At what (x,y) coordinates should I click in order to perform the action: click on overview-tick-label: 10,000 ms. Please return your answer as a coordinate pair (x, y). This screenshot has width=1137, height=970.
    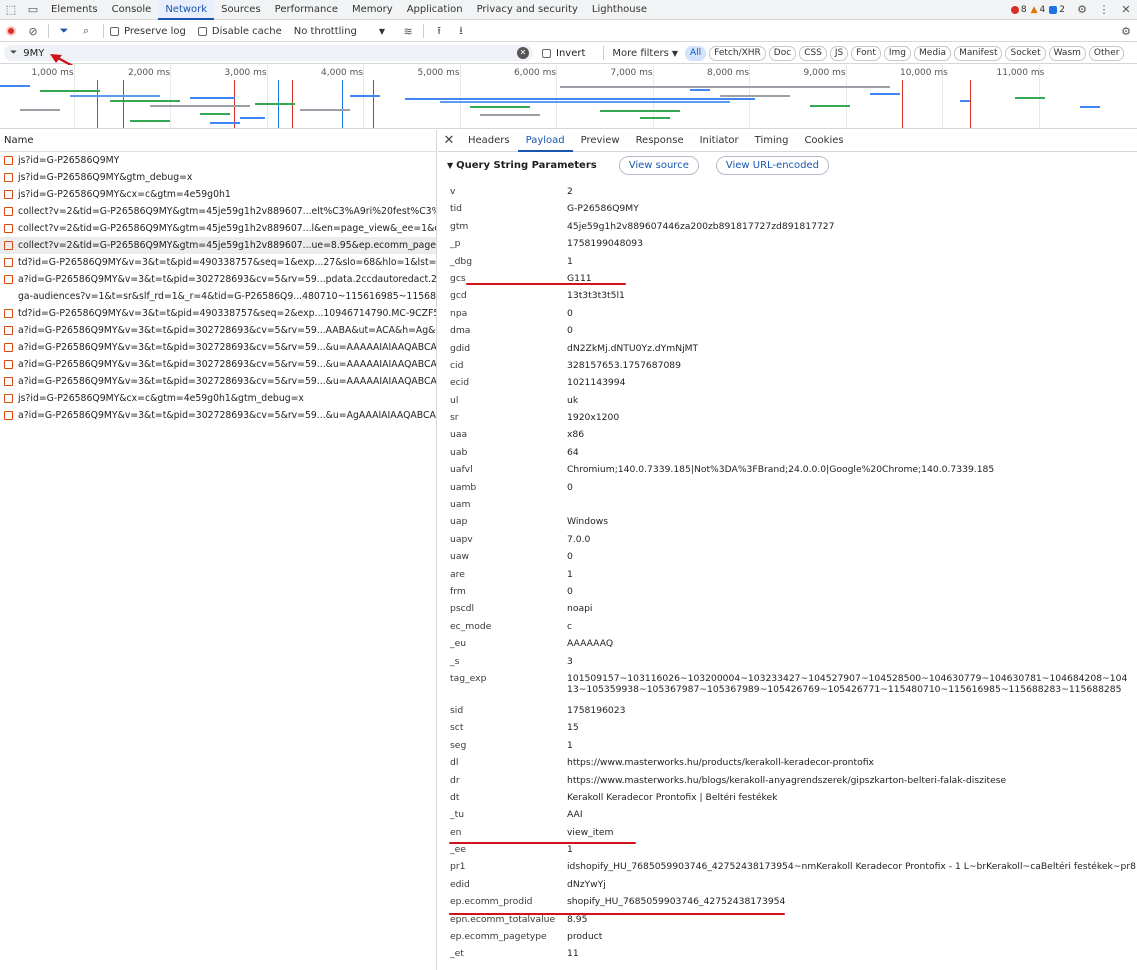
    Looking at the image, I should click on (924, 73).